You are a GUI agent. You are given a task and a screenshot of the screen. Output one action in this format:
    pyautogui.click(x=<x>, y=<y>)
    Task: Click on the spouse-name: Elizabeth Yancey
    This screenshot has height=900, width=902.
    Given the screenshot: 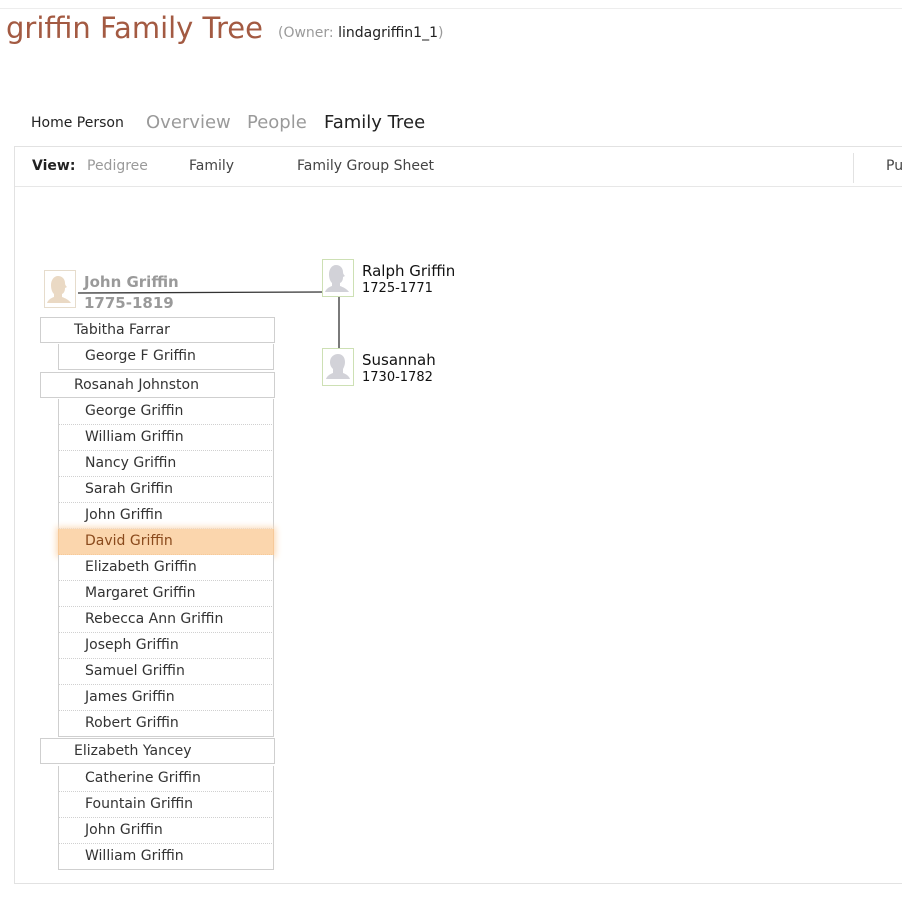 What is the action you would take?
    pyautogui.click(x=133, y=751)
    